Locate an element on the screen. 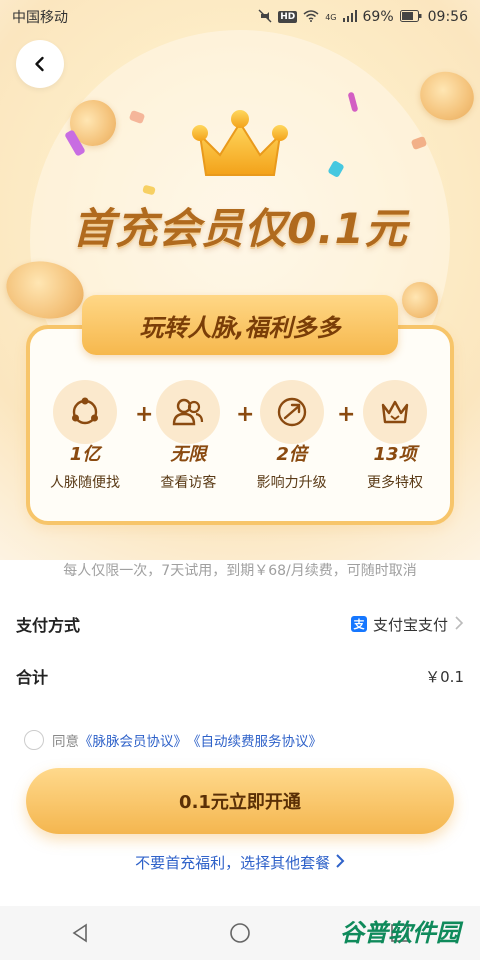 The width and height of the screenshot is (480, 960). nav-back-button is located at coordinates (80, 933).